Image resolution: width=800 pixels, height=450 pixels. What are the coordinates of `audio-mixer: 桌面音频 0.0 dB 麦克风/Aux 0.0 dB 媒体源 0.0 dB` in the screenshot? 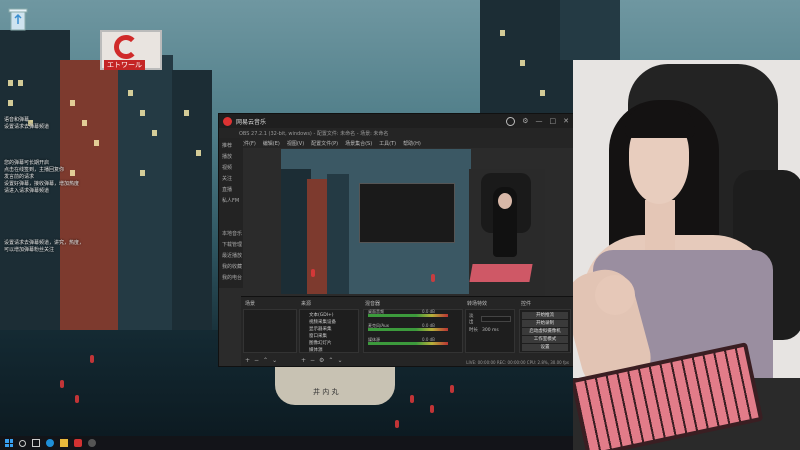 It's located at (413, 331).